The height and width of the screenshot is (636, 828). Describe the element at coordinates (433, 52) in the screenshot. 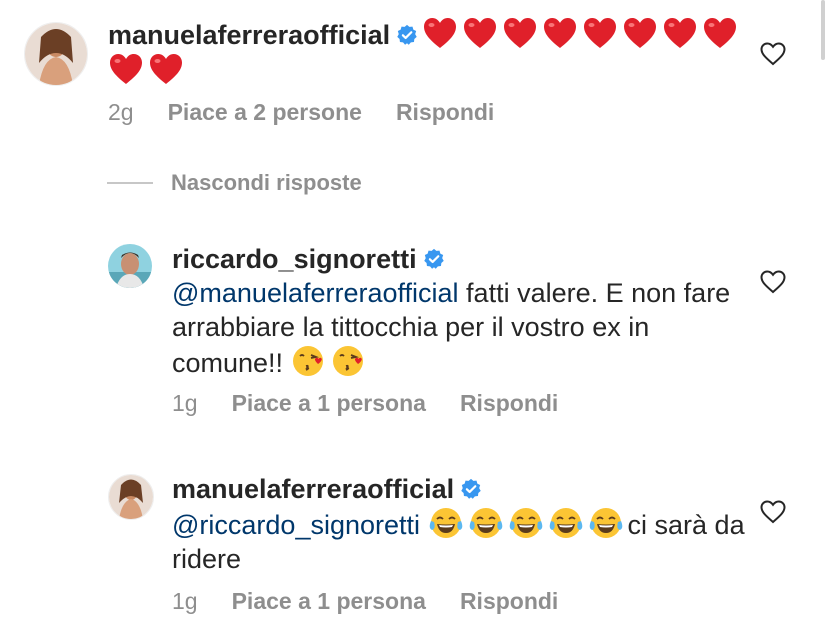

I see `comment-body: manuelaferreraofficial` at that location.